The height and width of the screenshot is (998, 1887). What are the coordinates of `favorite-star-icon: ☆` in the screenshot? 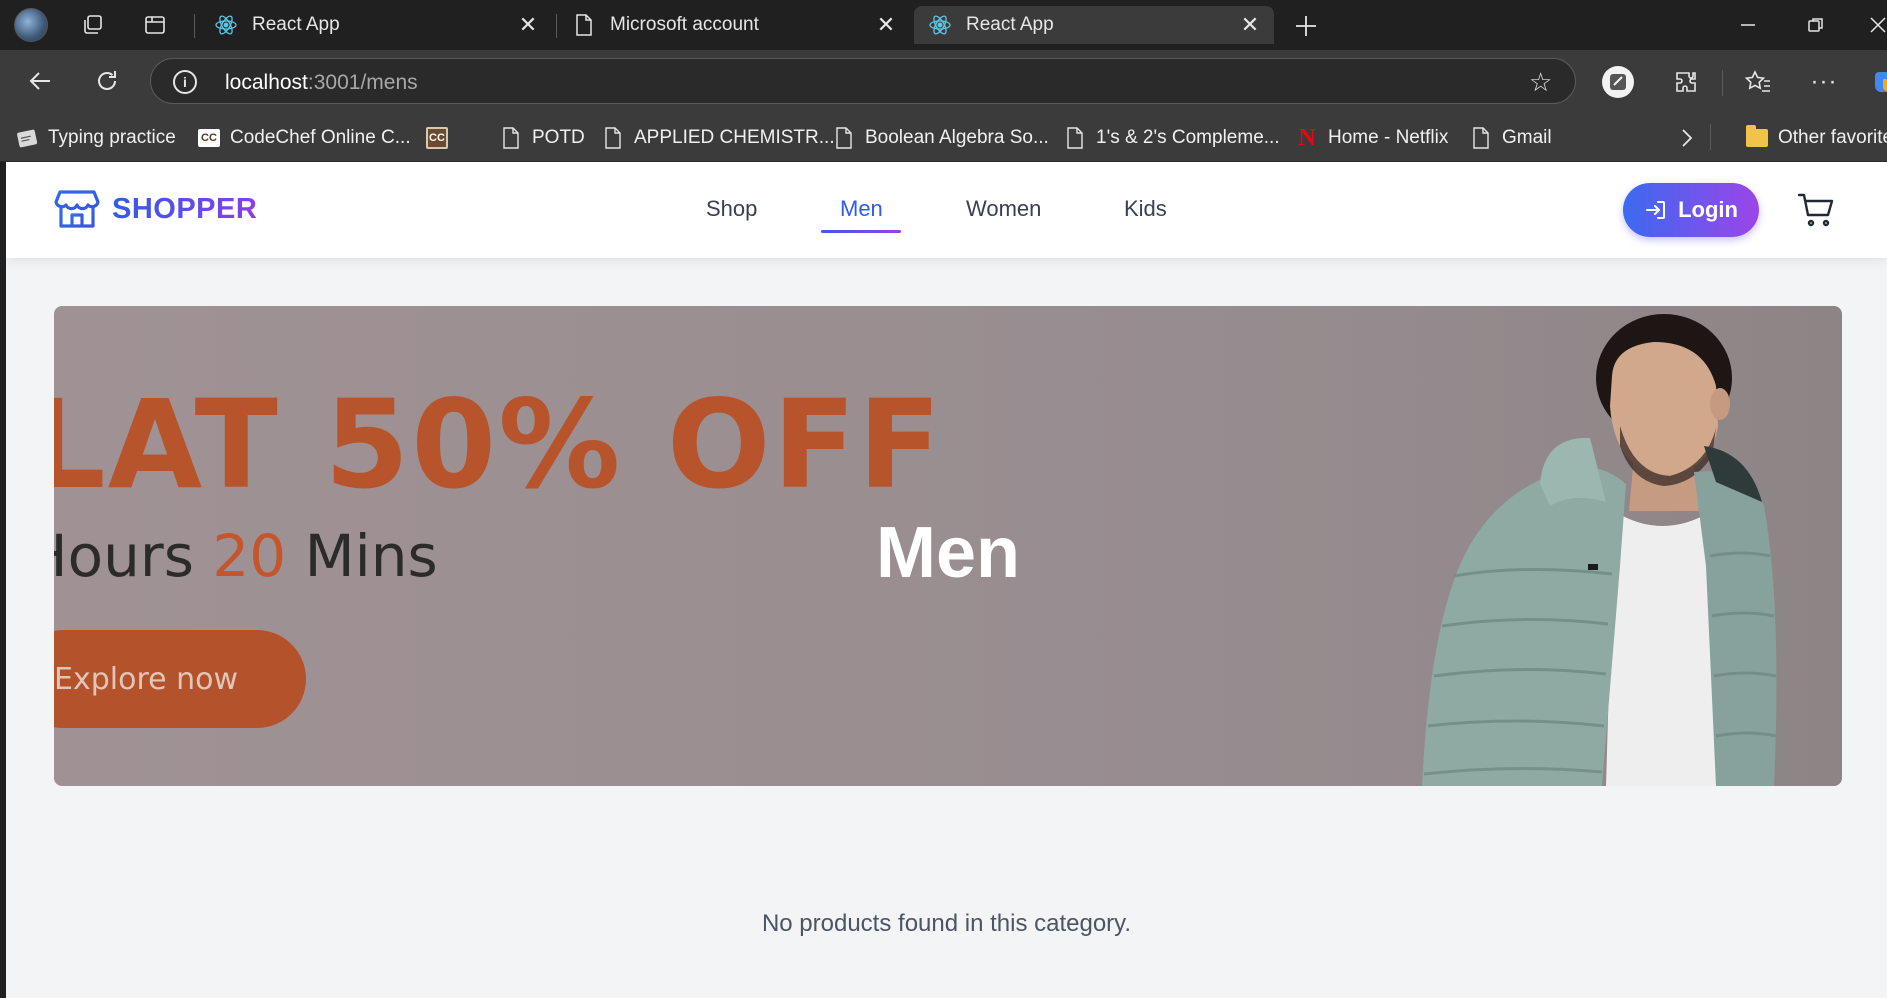 It's located at (1542, 82).